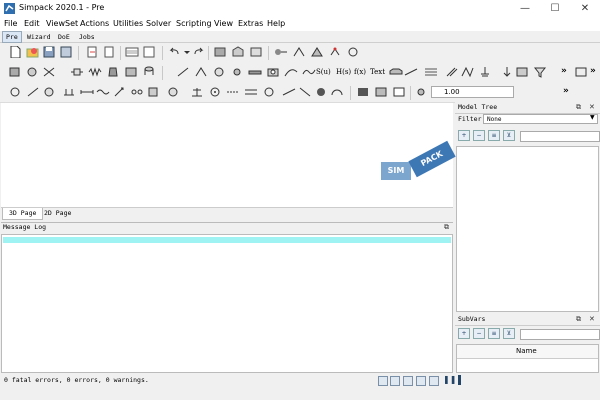 The height and width of the screenshot is (400, 600). What do you see at coordinates (251, 92) in the screenshot?
I see `belt-icon` at bounding box center [251, 92].